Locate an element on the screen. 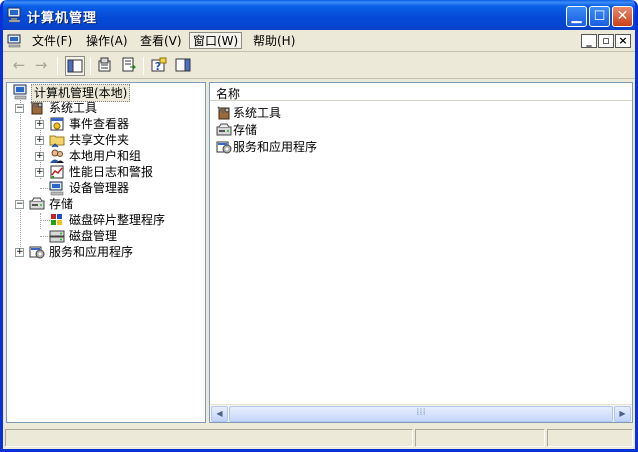 The image size is (638, 452). device-manager-icon is located at coordinates (56, 188).